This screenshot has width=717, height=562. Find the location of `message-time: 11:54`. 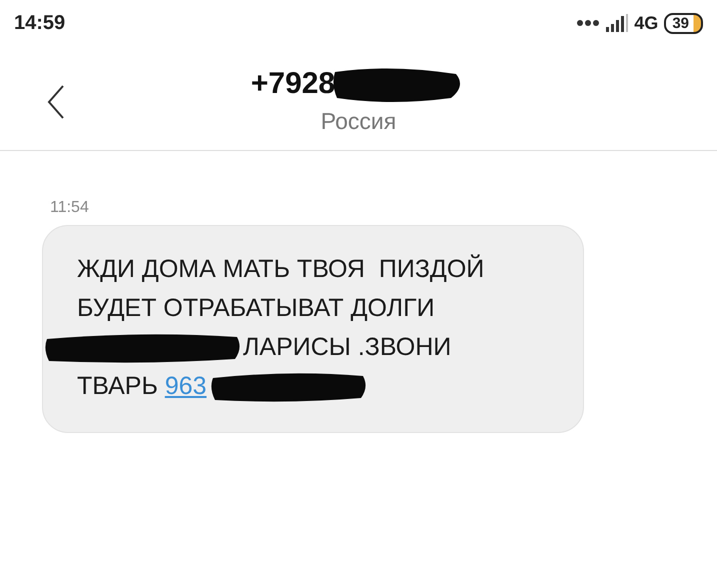

message-time: 11:54 is located at coordinates (70, 208).